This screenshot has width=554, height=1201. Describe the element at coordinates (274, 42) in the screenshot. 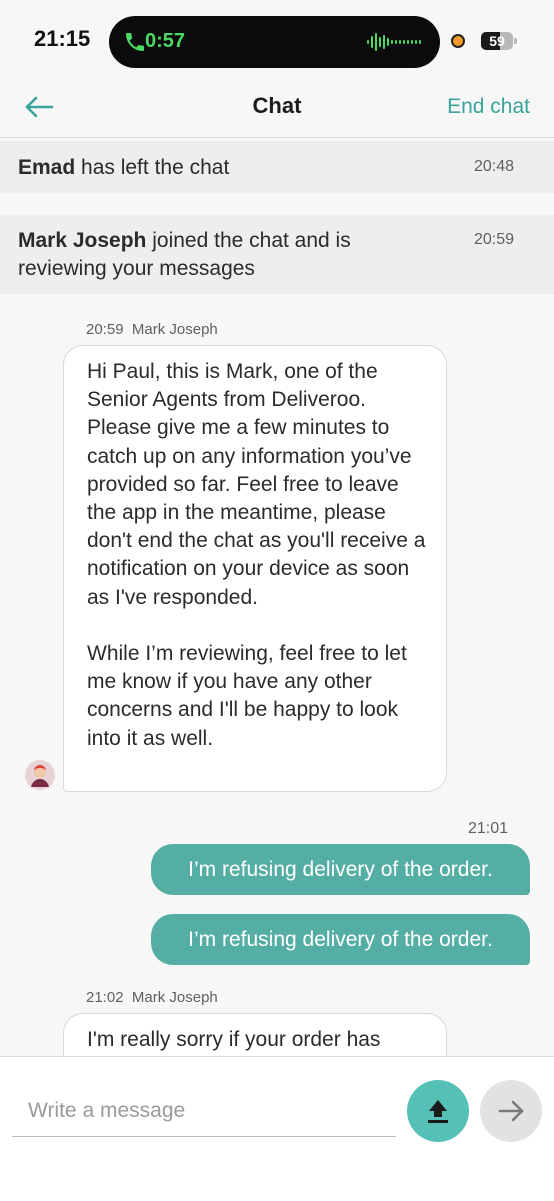

I see `dynamic-island: 0:57` at that location.